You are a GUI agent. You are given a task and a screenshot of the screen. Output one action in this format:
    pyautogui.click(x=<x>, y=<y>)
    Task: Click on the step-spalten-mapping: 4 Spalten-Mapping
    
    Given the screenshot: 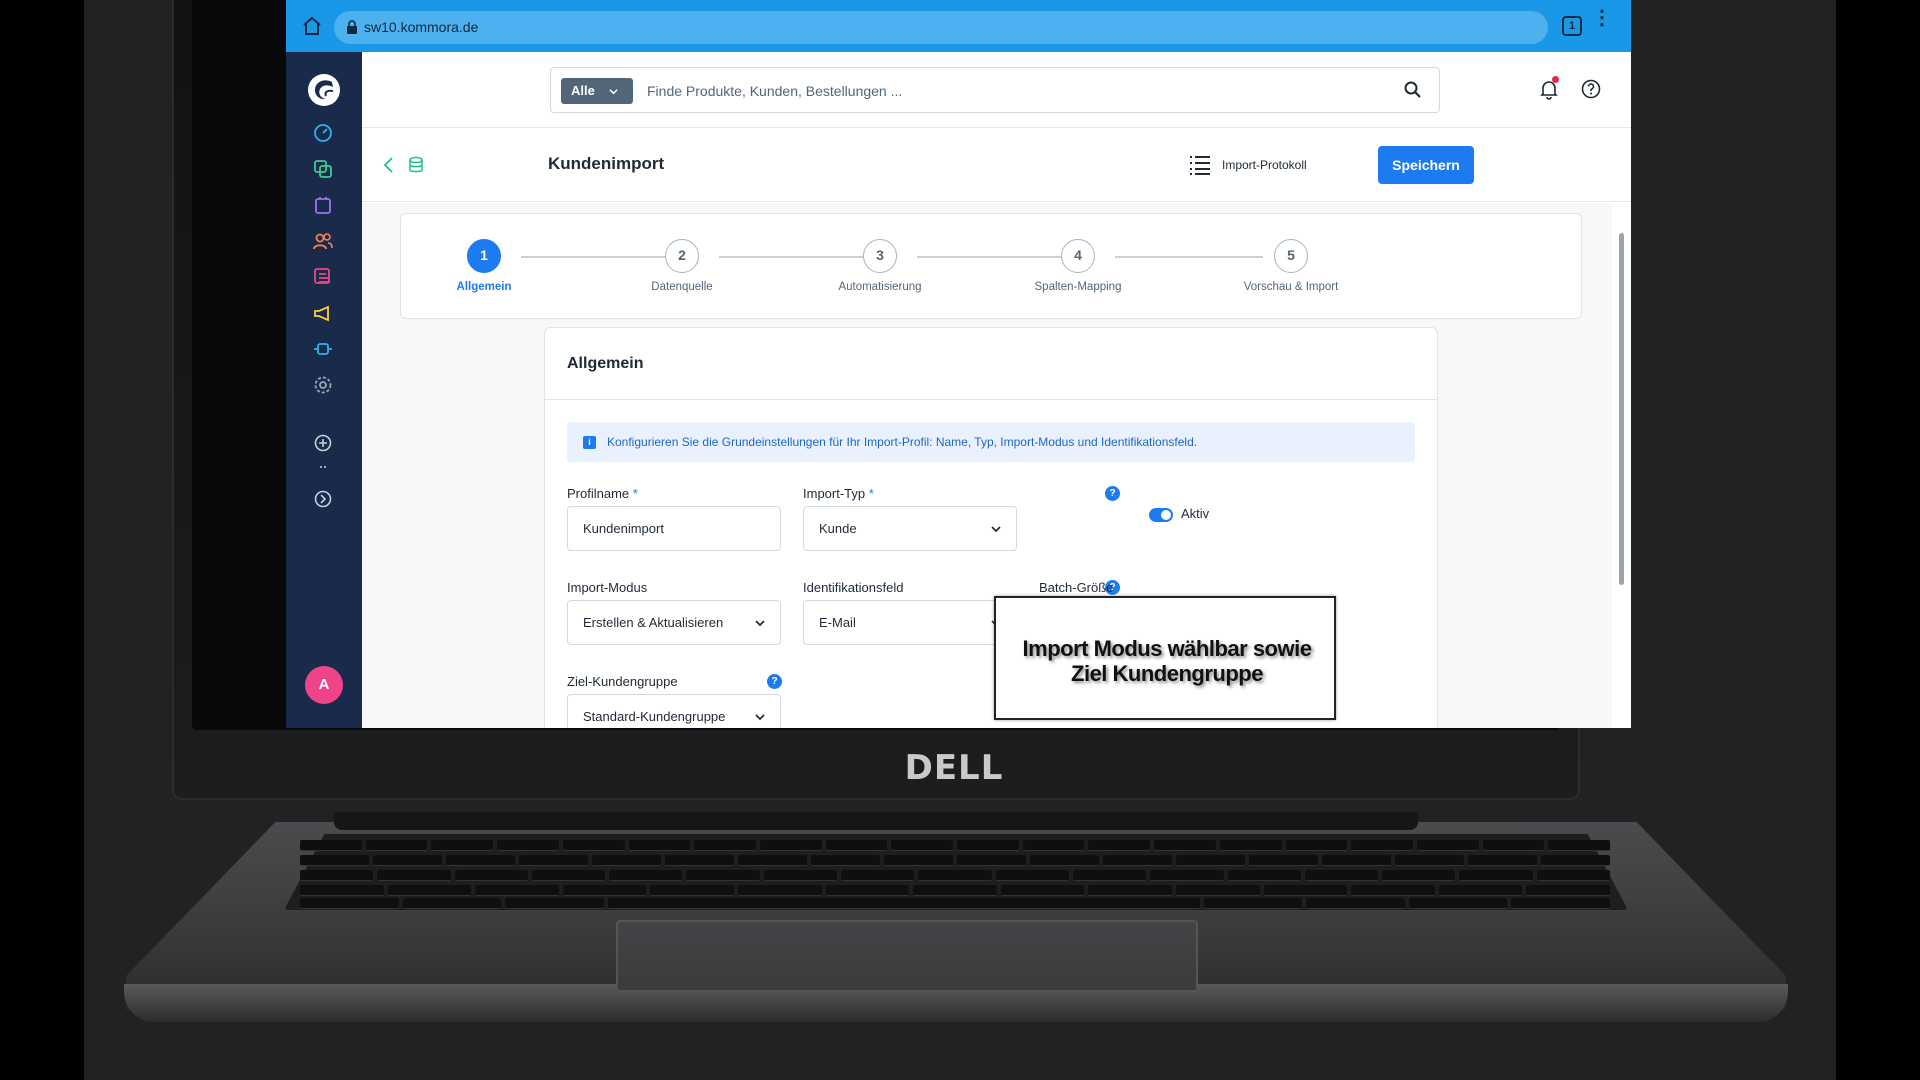 What is the action you would take?
    pyautogui.click(x=1078, y=266)
    